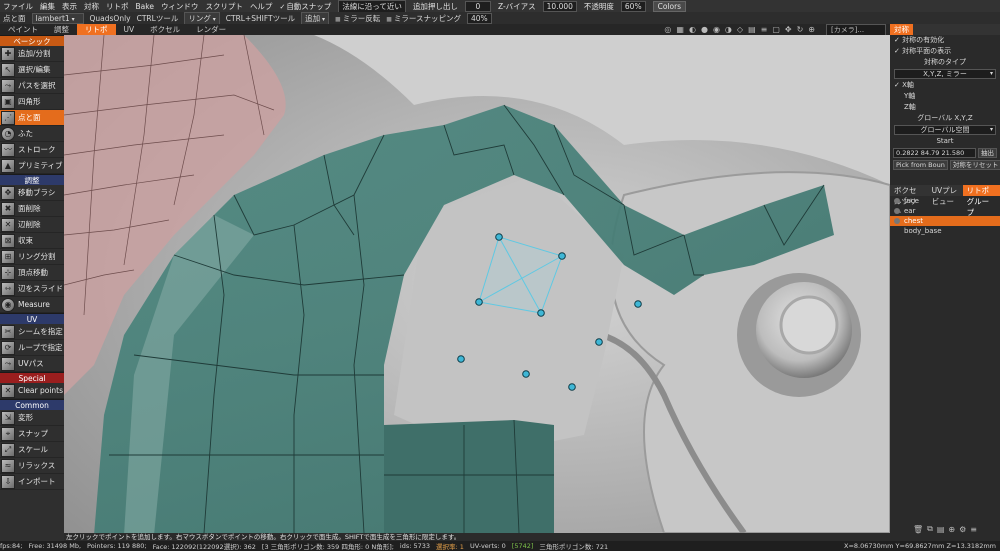 The width and height of the screenshot is (1000, 551). What do you see at coordinates (945, 195) in the screenshot?
I see `tab-uv-preview: UVプレビュー` at bounding box center [945, 195].